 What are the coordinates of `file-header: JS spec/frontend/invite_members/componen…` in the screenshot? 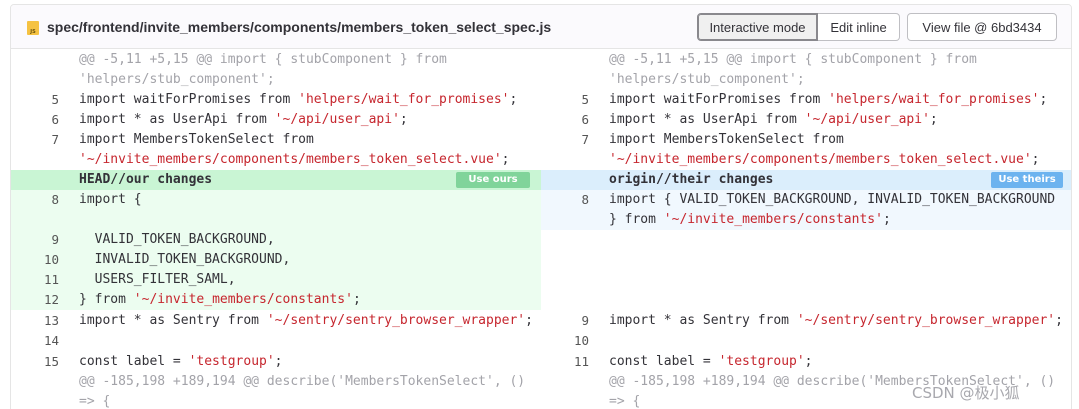 It's located at (541, 27).